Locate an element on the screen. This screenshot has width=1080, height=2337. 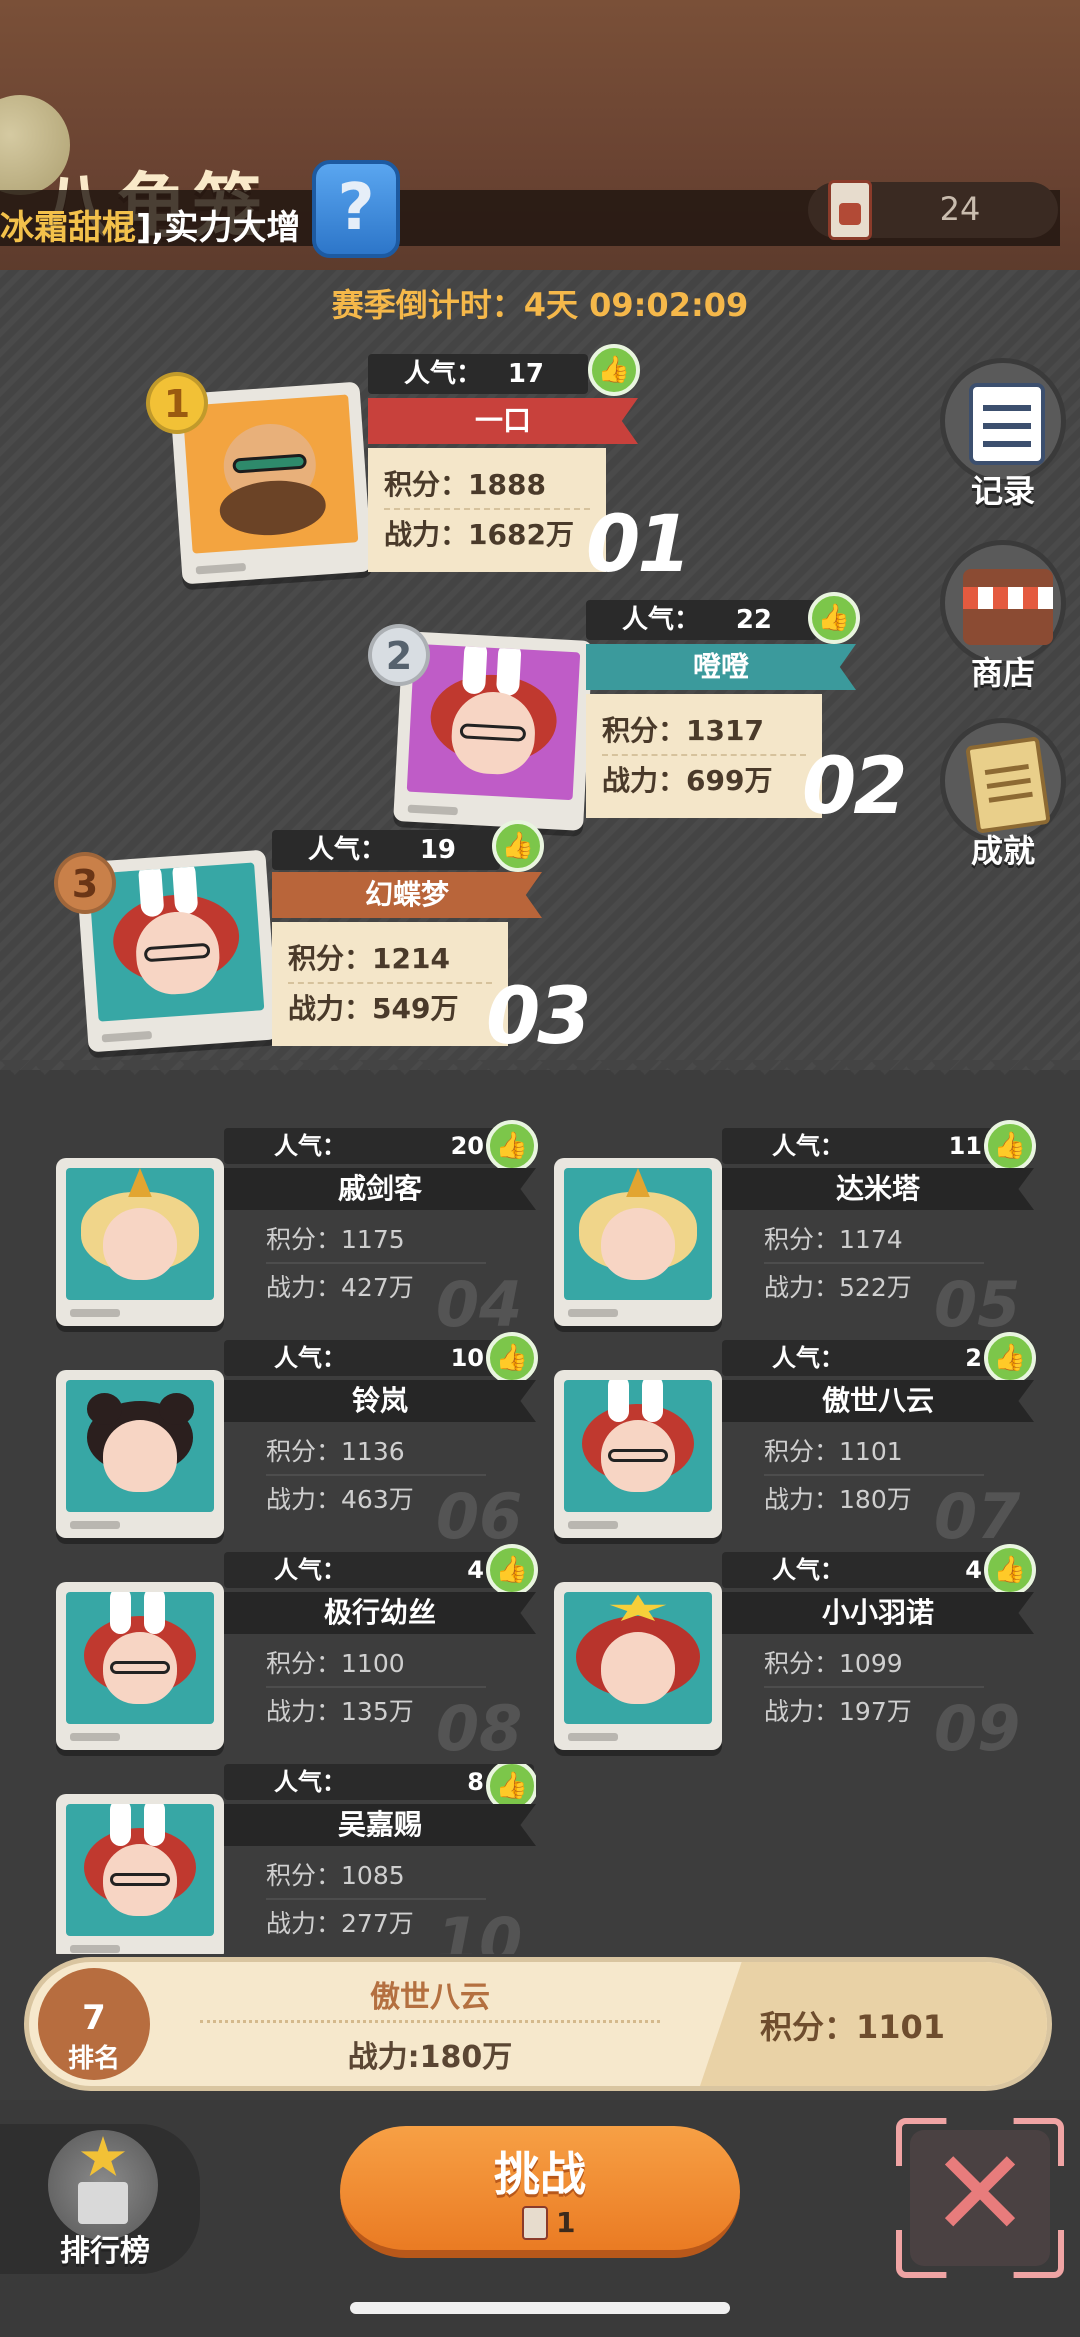
clipboard-icon is located at coordinates (1008, 785).